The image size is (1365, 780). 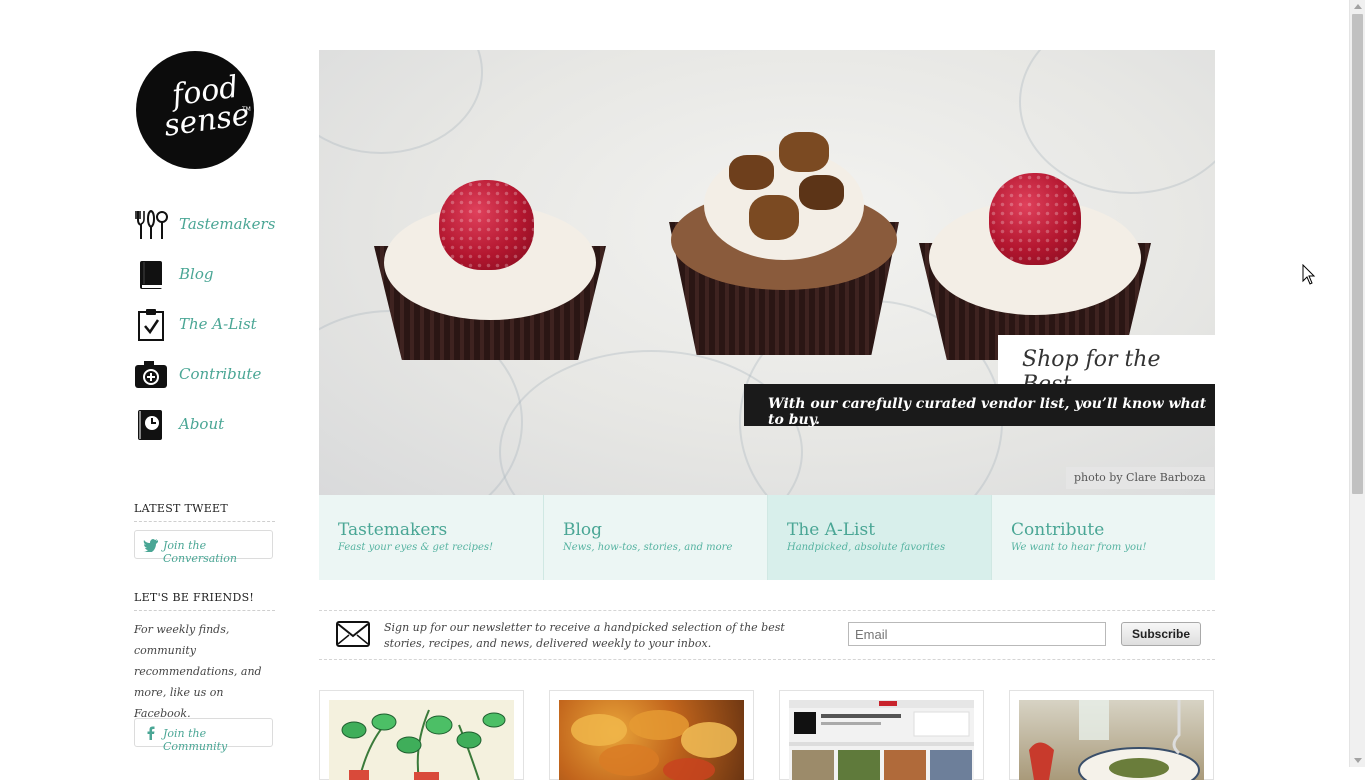 I want to click on scroll-up-arrow-icon, so click(x=1358, y=6).